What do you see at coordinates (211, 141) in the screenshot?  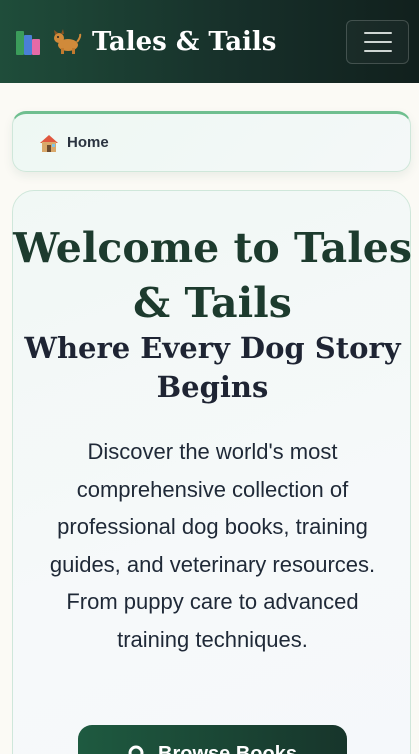 I see `breadcrumb: Home` at bounding box center [211, 141].